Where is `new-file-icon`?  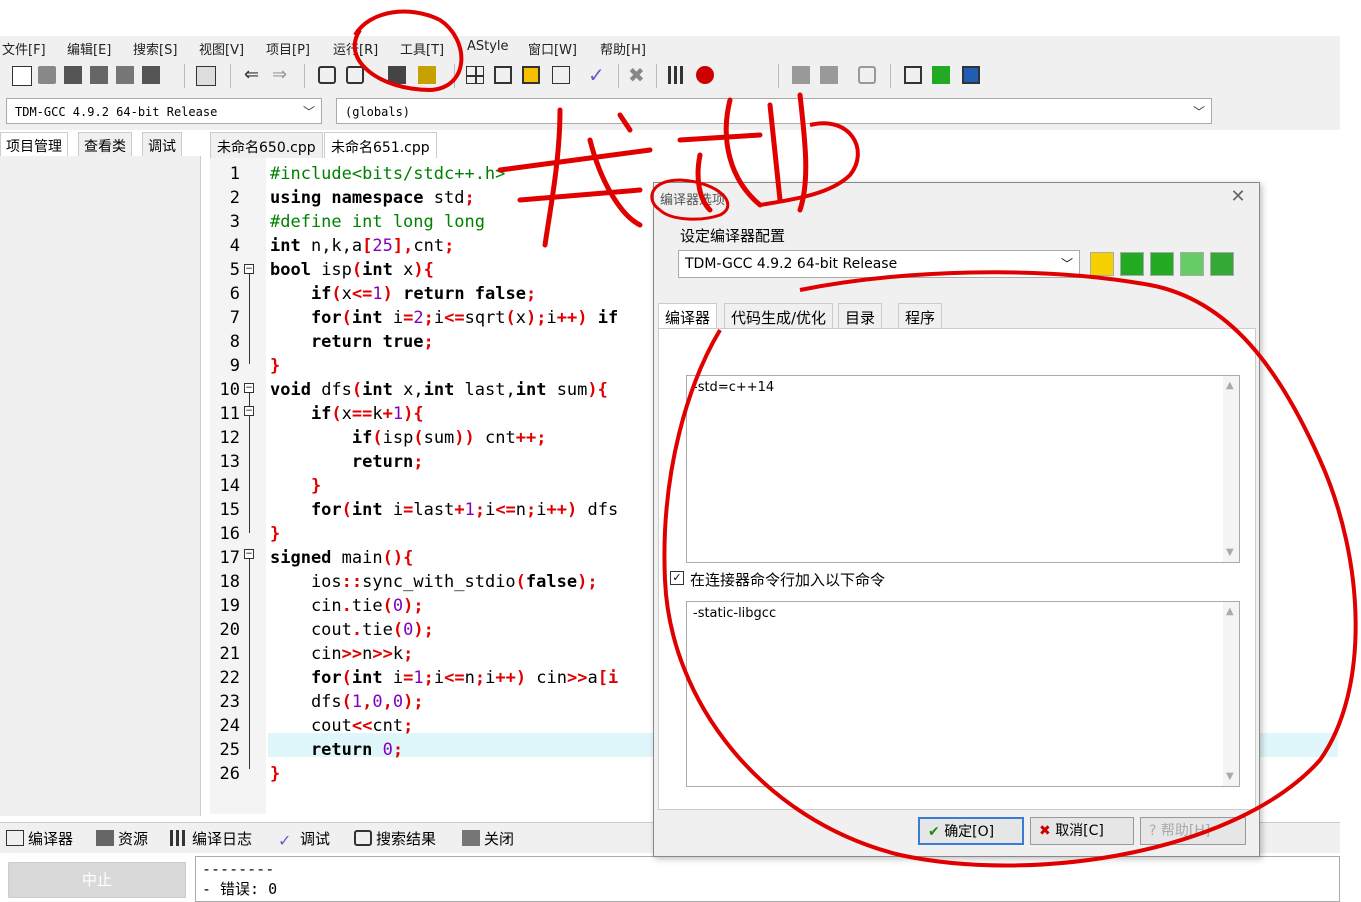
new-file-icon is located at coordinates (22, 76).